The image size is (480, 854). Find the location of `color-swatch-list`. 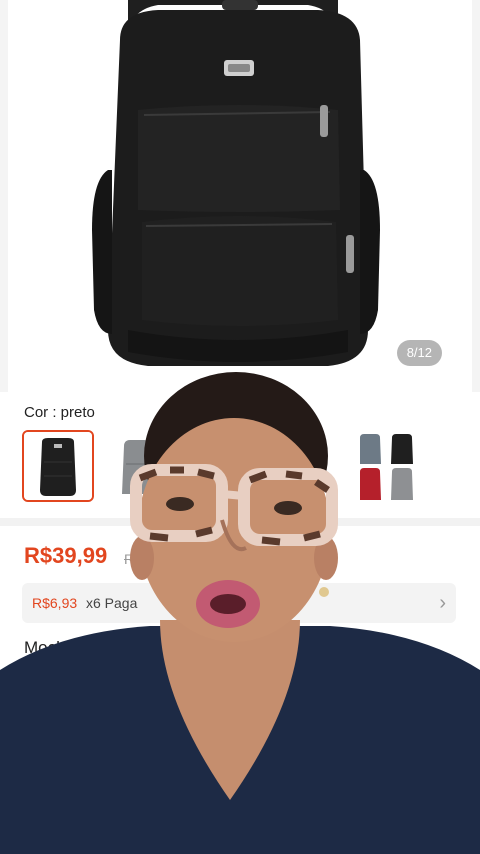

color-swatch-list is located at coordinates (242, 468).